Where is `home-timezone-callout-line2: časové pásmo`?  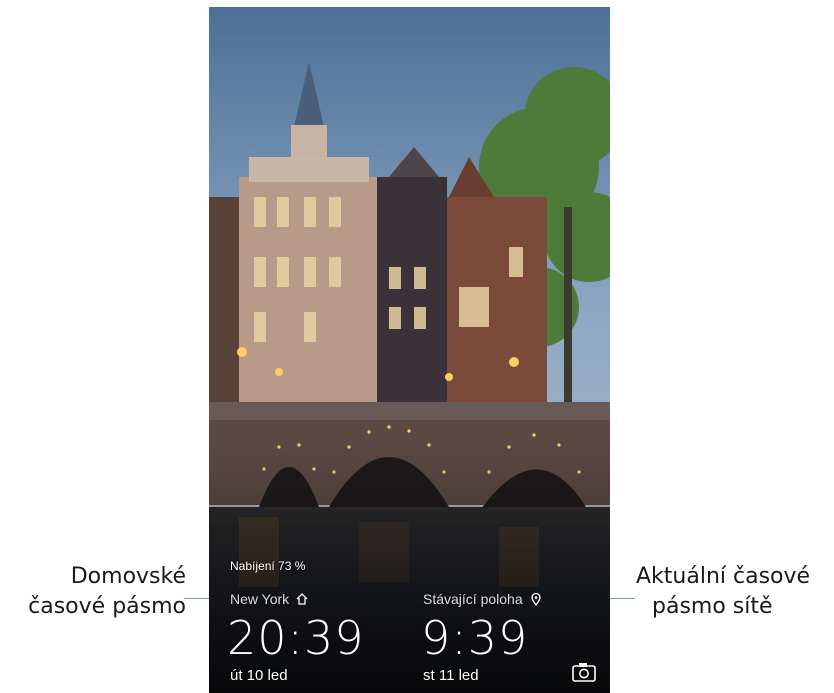 home-timezone-callout-line2: časové pásmo is located at coordinates (107, 606).